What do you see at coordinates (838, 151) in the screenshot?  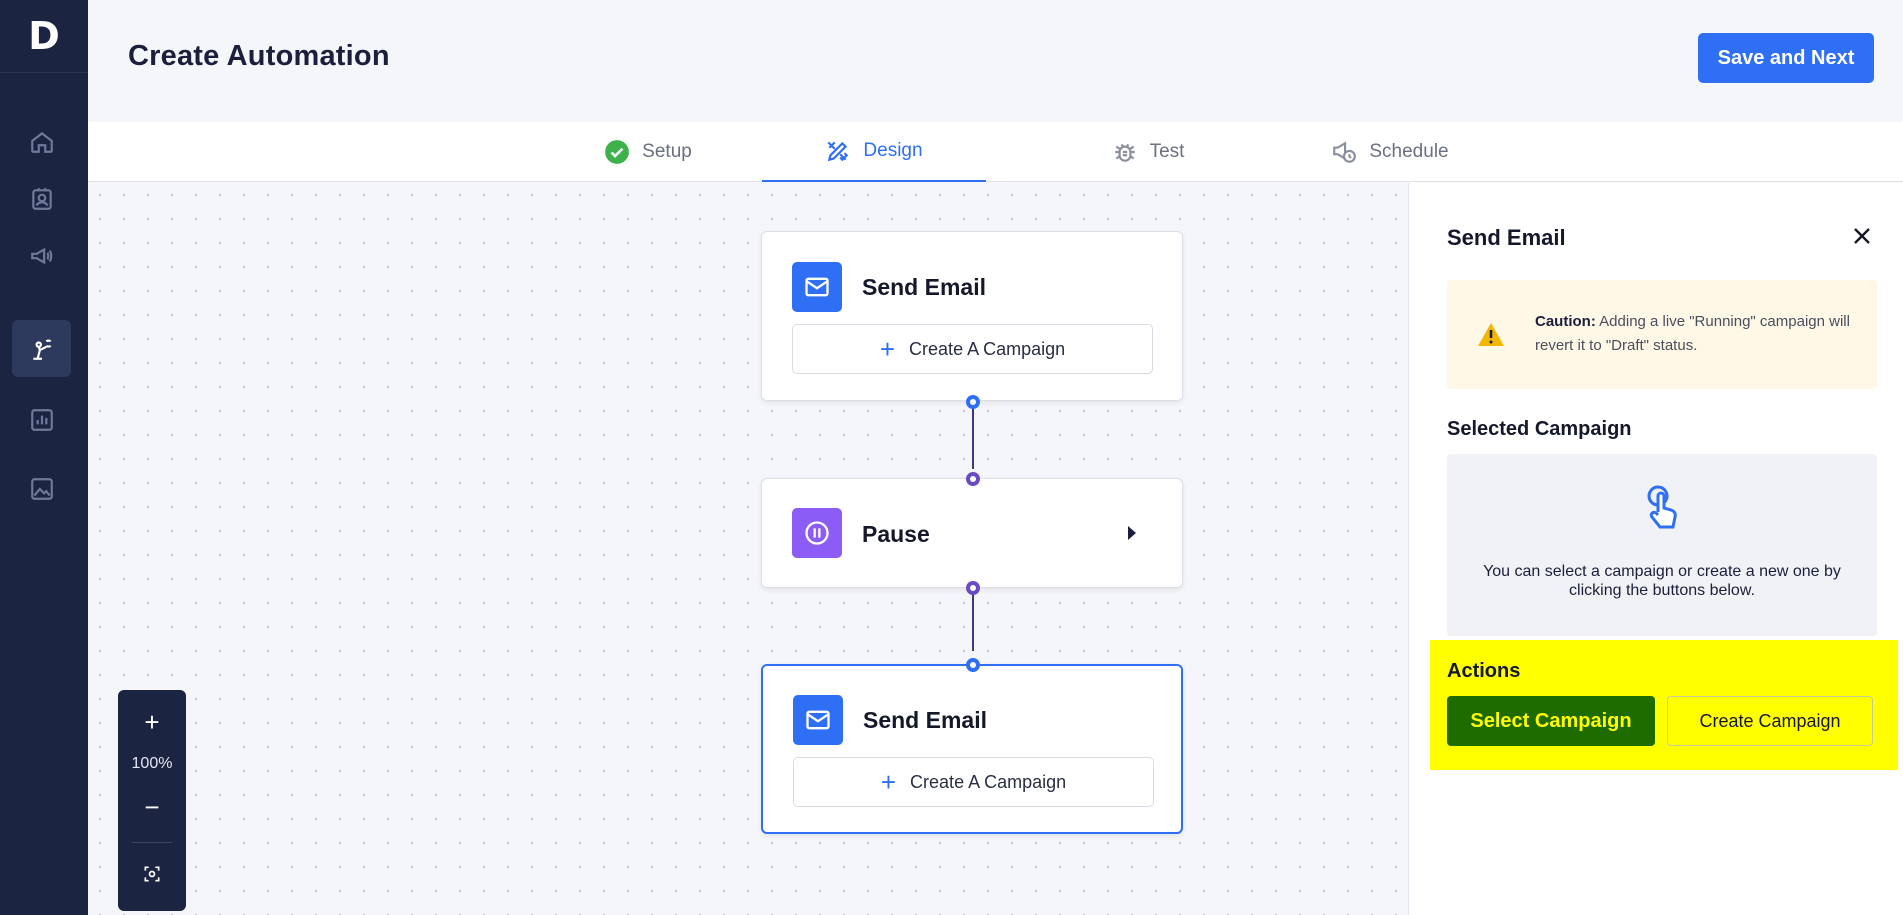 I see `design-tools-icon` at bounding box center [838, 151].